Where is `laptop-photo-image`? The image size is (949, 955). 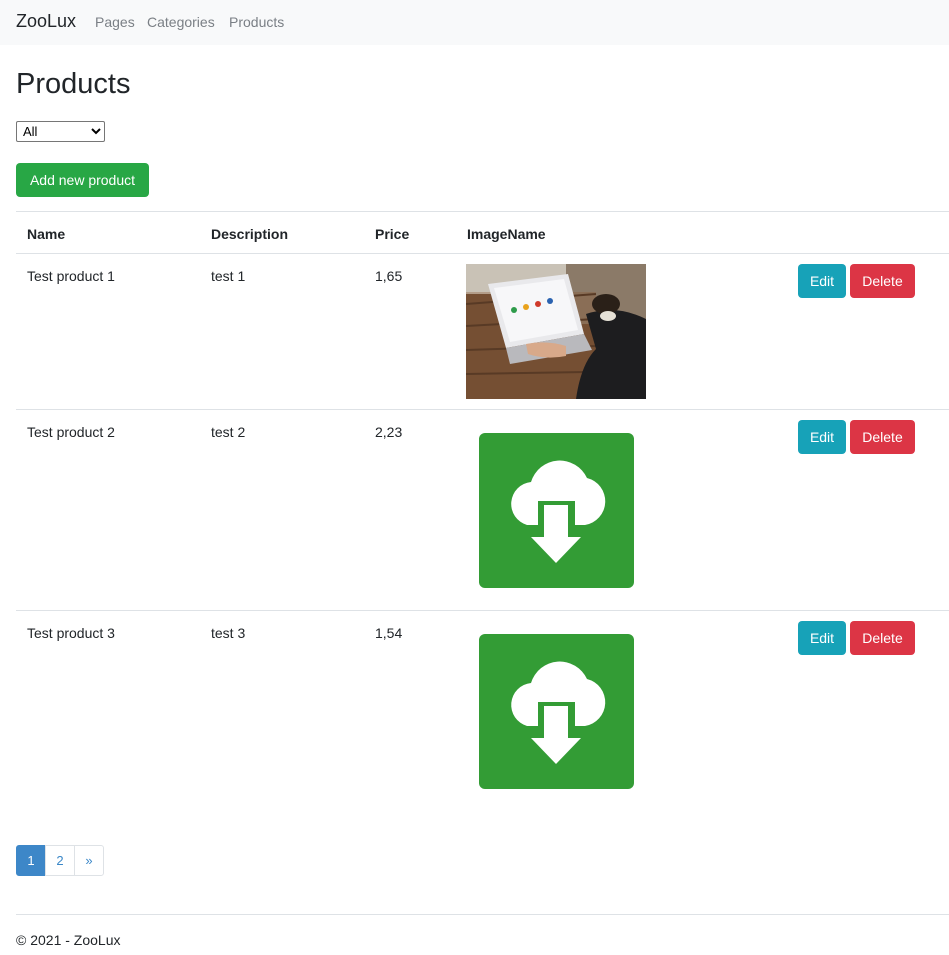
laptop-photo-image is located at coordinates (556, 331).